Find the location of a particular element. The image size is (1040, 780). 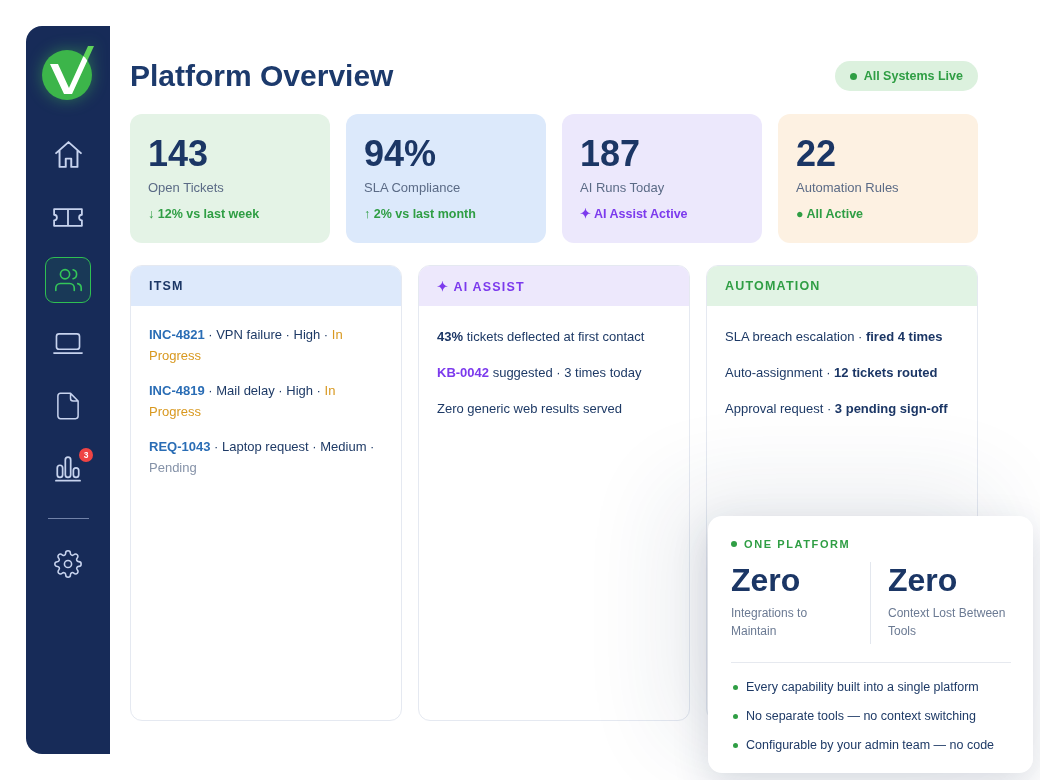

panel-title: AUTOMATION is located at coordinates (773, 286).